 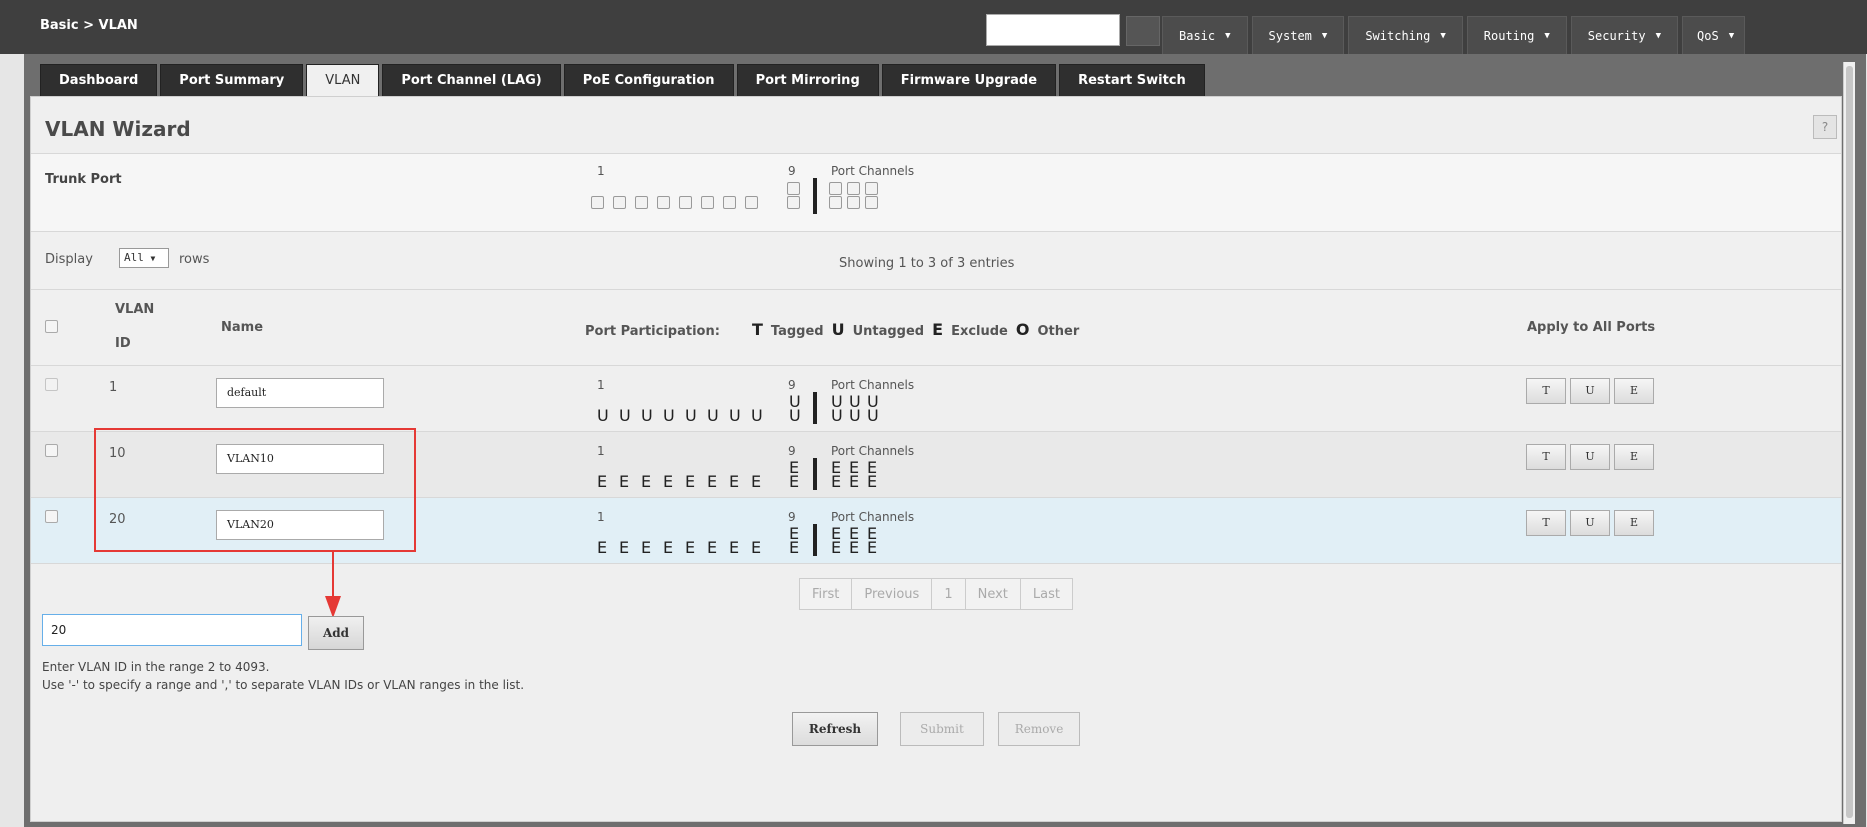 I want to click on legend-label: Untagged, so click(x=888, y=331).